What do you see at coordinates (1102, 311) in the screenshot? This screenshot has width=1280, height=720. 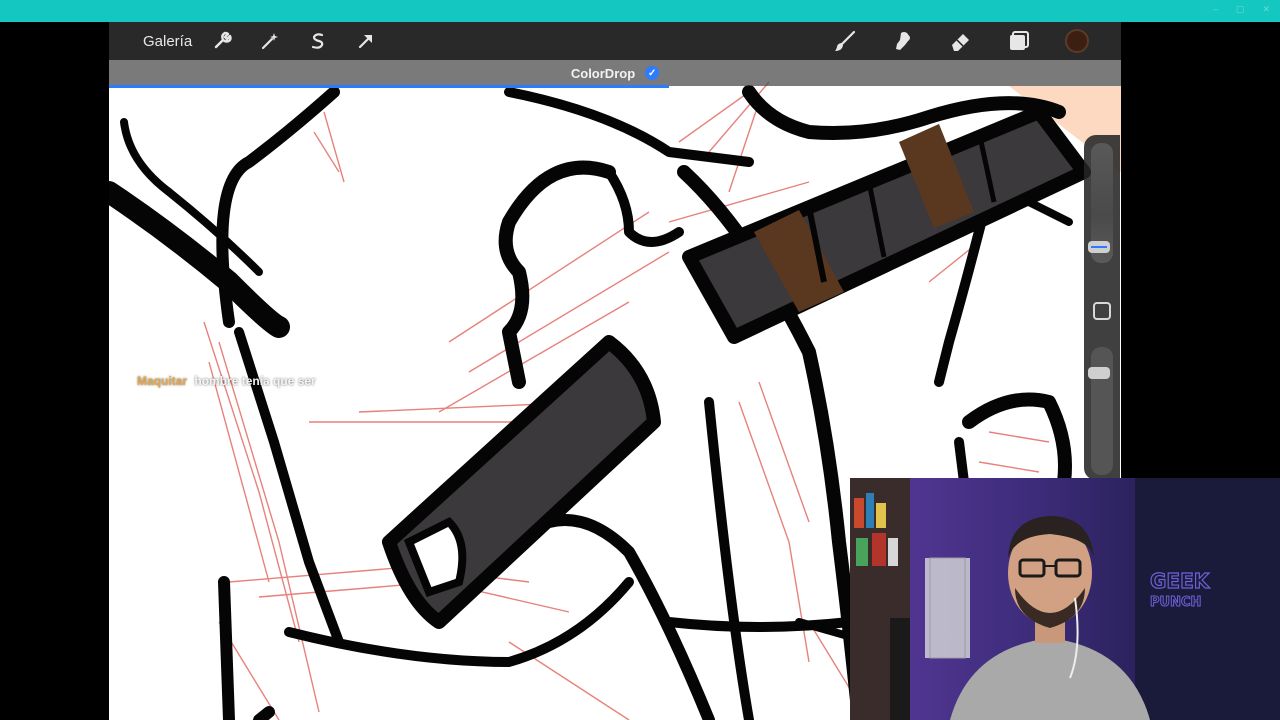 I see `modify-button` at bounding box center [1102, 311].